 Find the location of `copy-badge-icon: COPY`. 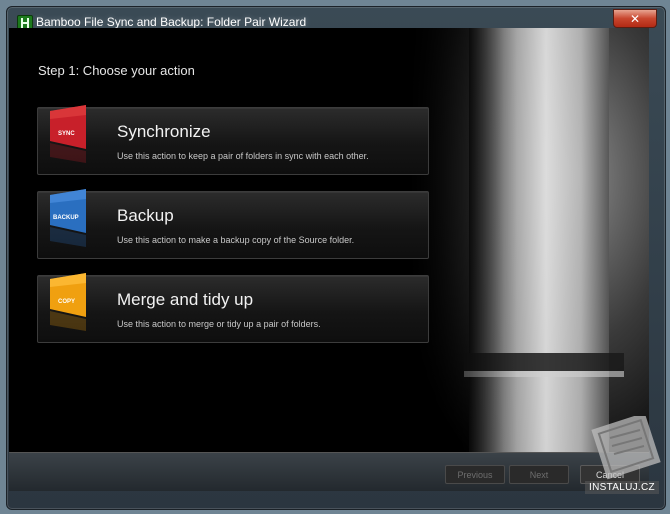

copy-badge-icon: COPY is located at coordinates (68, 302).